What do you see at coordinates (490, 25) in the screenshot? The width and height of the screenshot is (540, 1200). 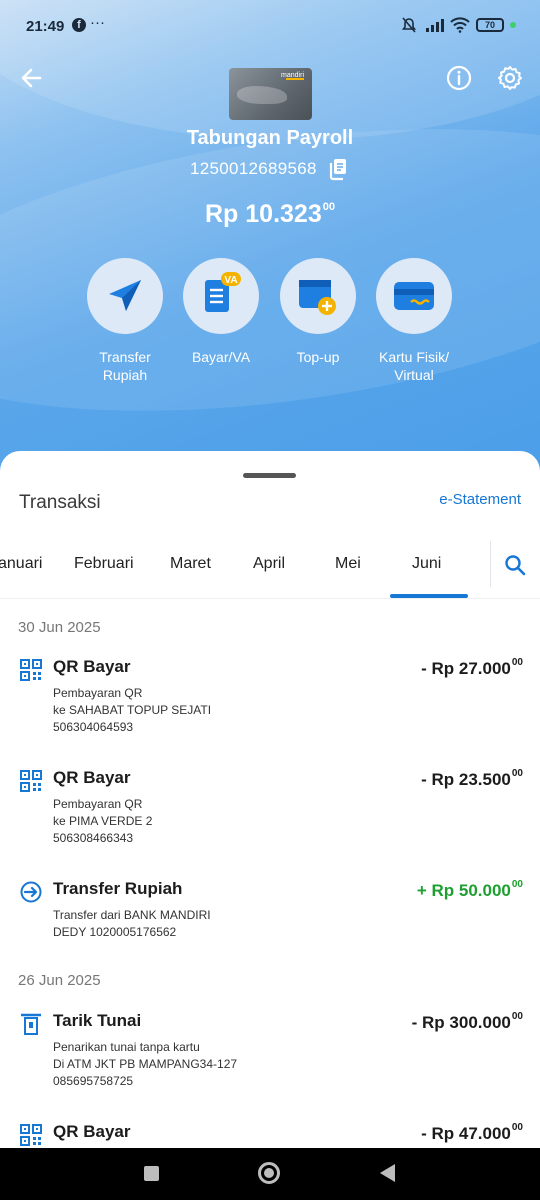 I see `battery-indicator: 70` at bounding box center [490, 25].